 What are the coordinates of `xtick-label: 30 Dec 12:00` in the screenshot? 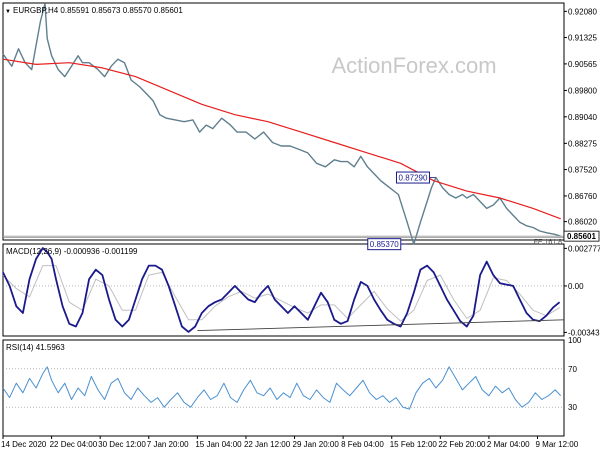 It's located at (122, 444).